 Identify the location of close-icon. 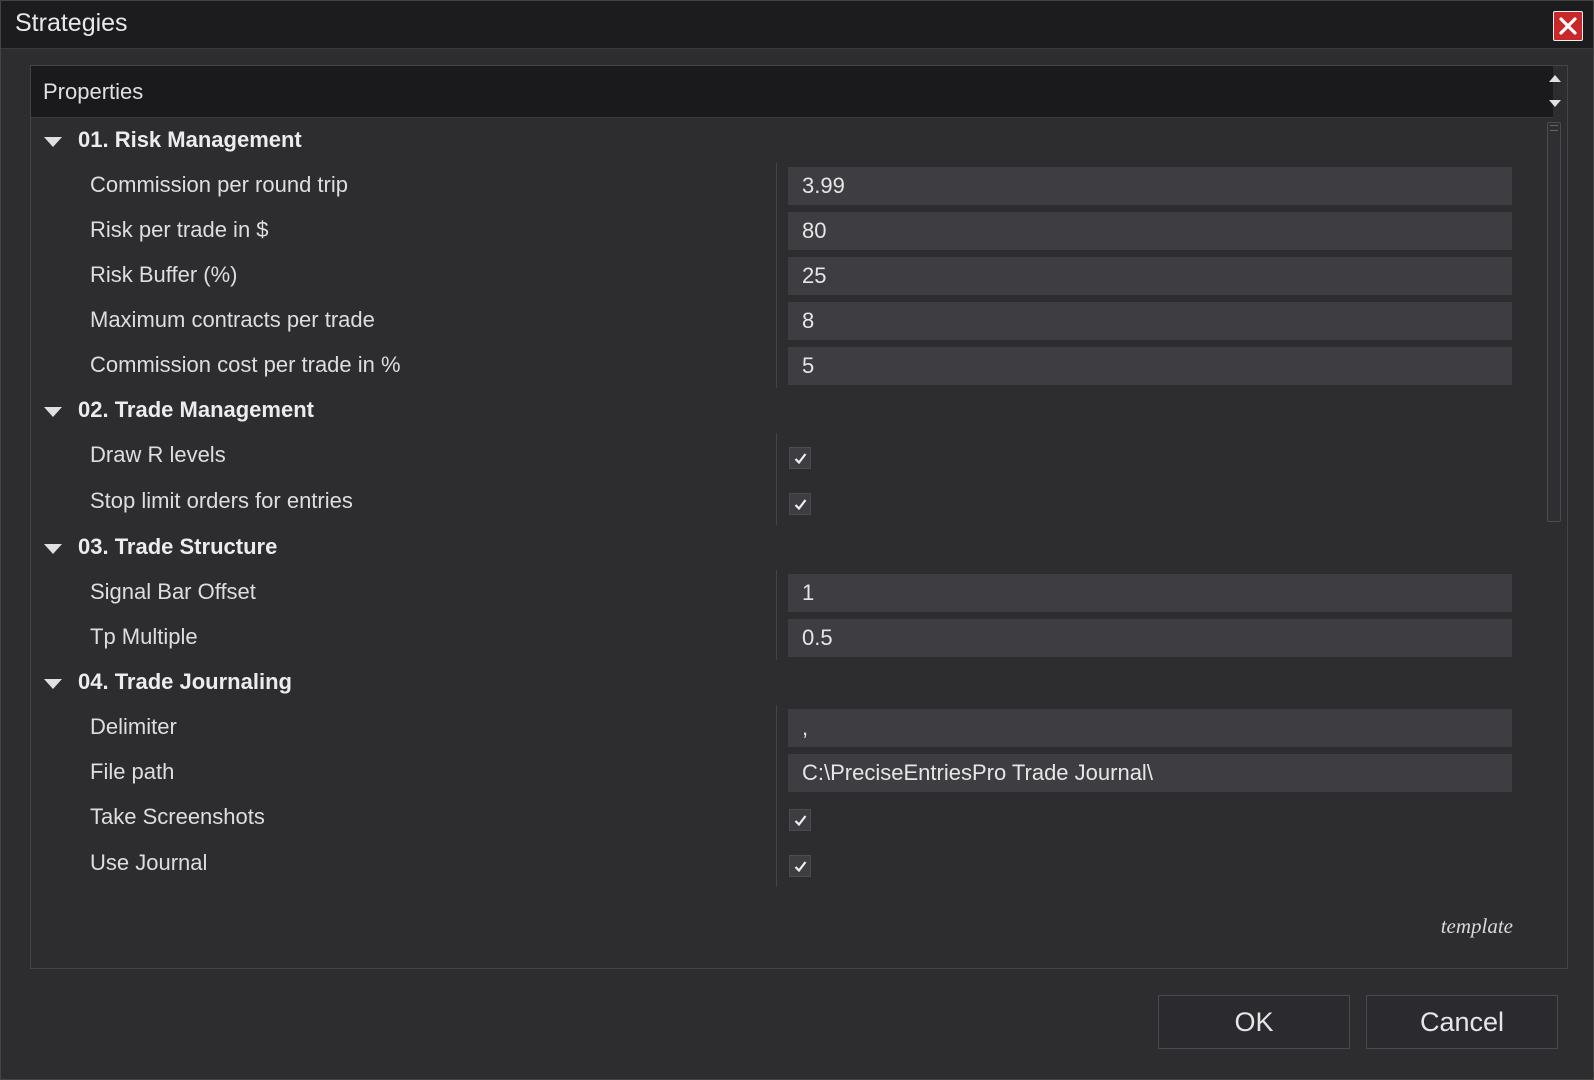
(1568, 26).